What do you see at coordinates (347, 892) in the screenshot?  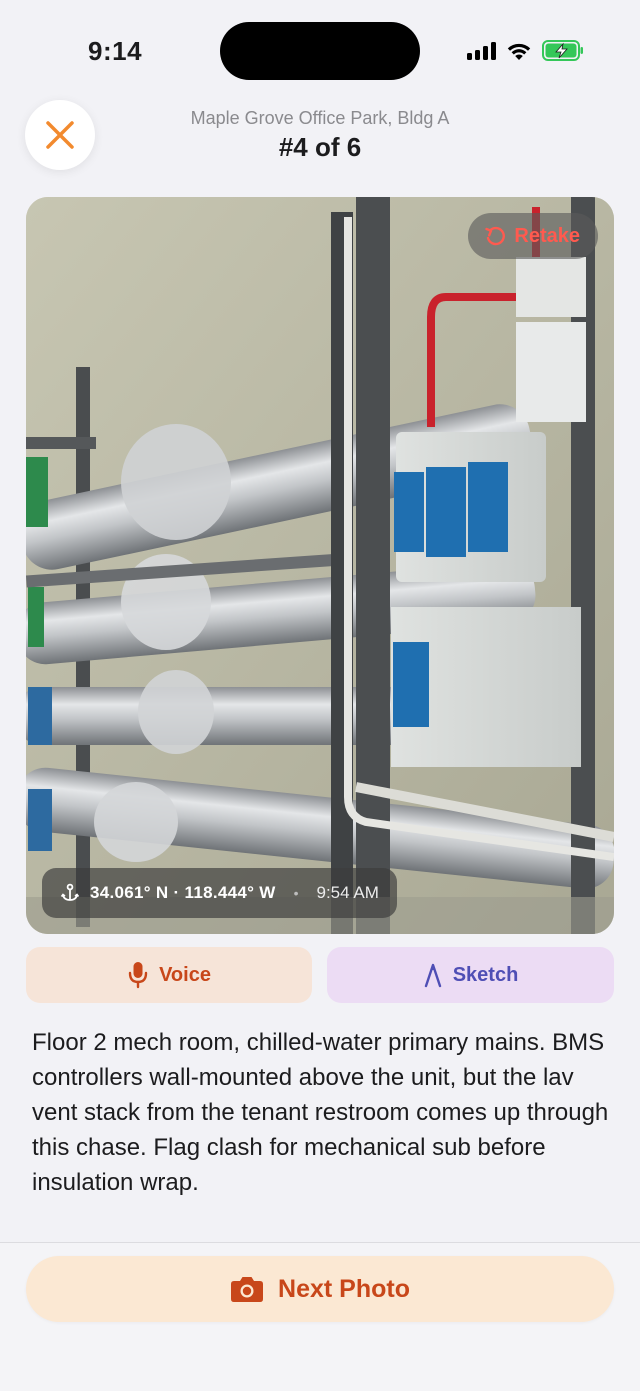 I see `capture-time: 9:54 AM` at bounding box center [347, 892].